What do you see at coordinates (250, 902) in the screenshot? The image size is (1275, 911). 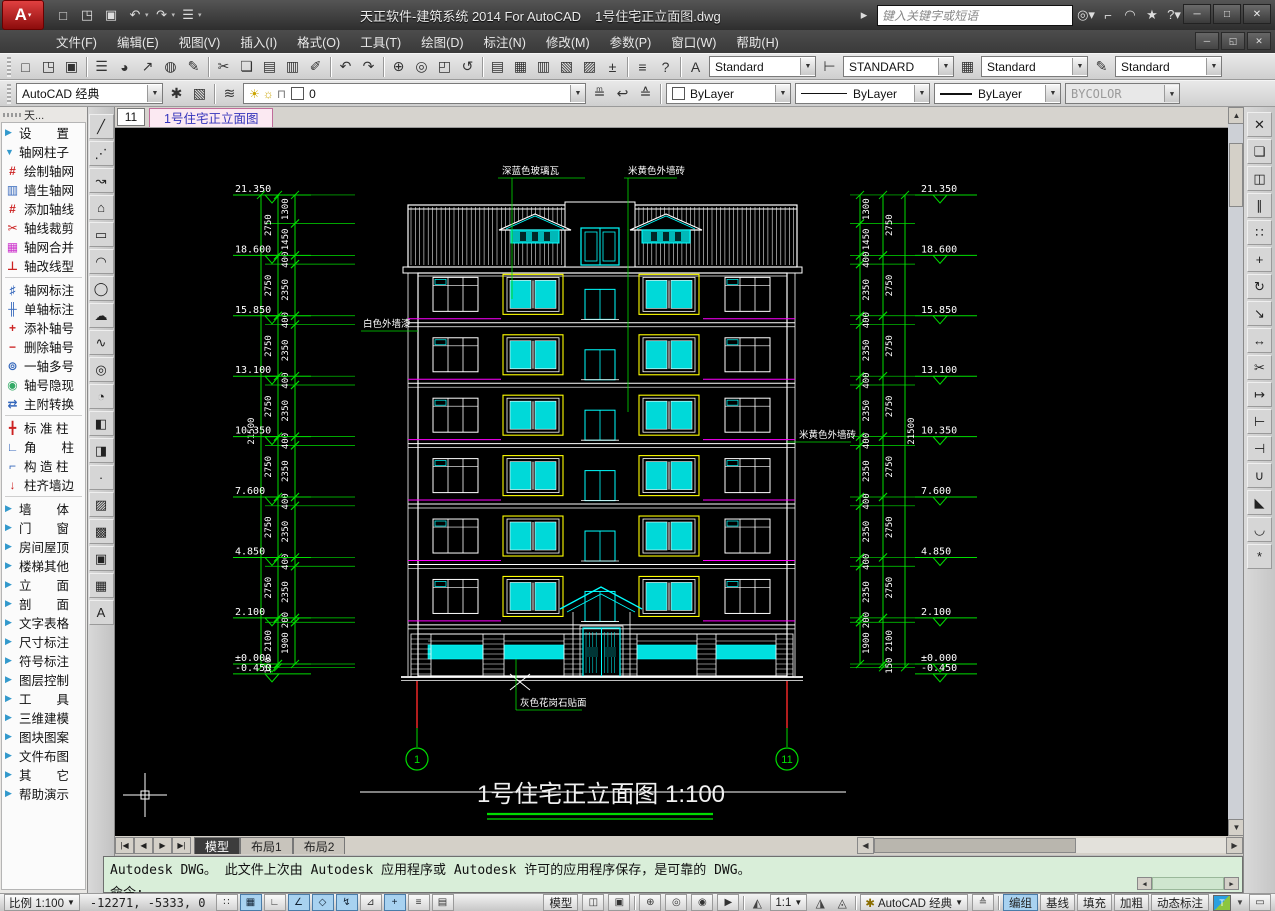 I see `toggle-grid: ▦` at bounding box center [250, 902].